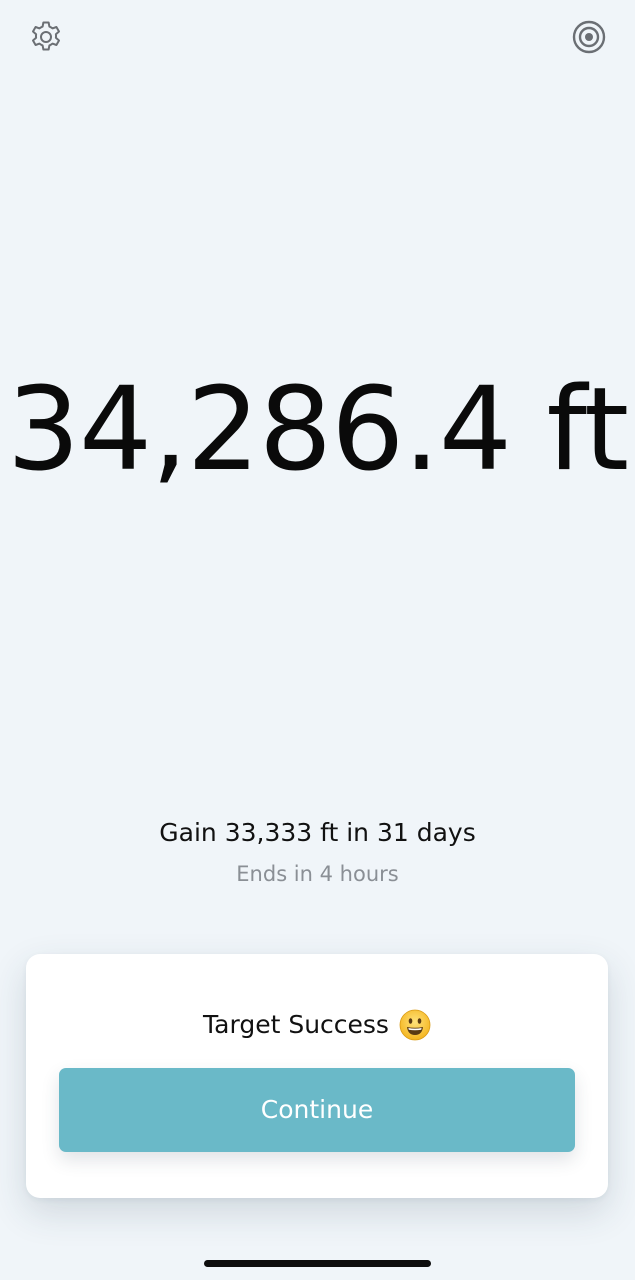 This screenshot has width=635, height=1280. I want to click on target-button, so click(589, 37).